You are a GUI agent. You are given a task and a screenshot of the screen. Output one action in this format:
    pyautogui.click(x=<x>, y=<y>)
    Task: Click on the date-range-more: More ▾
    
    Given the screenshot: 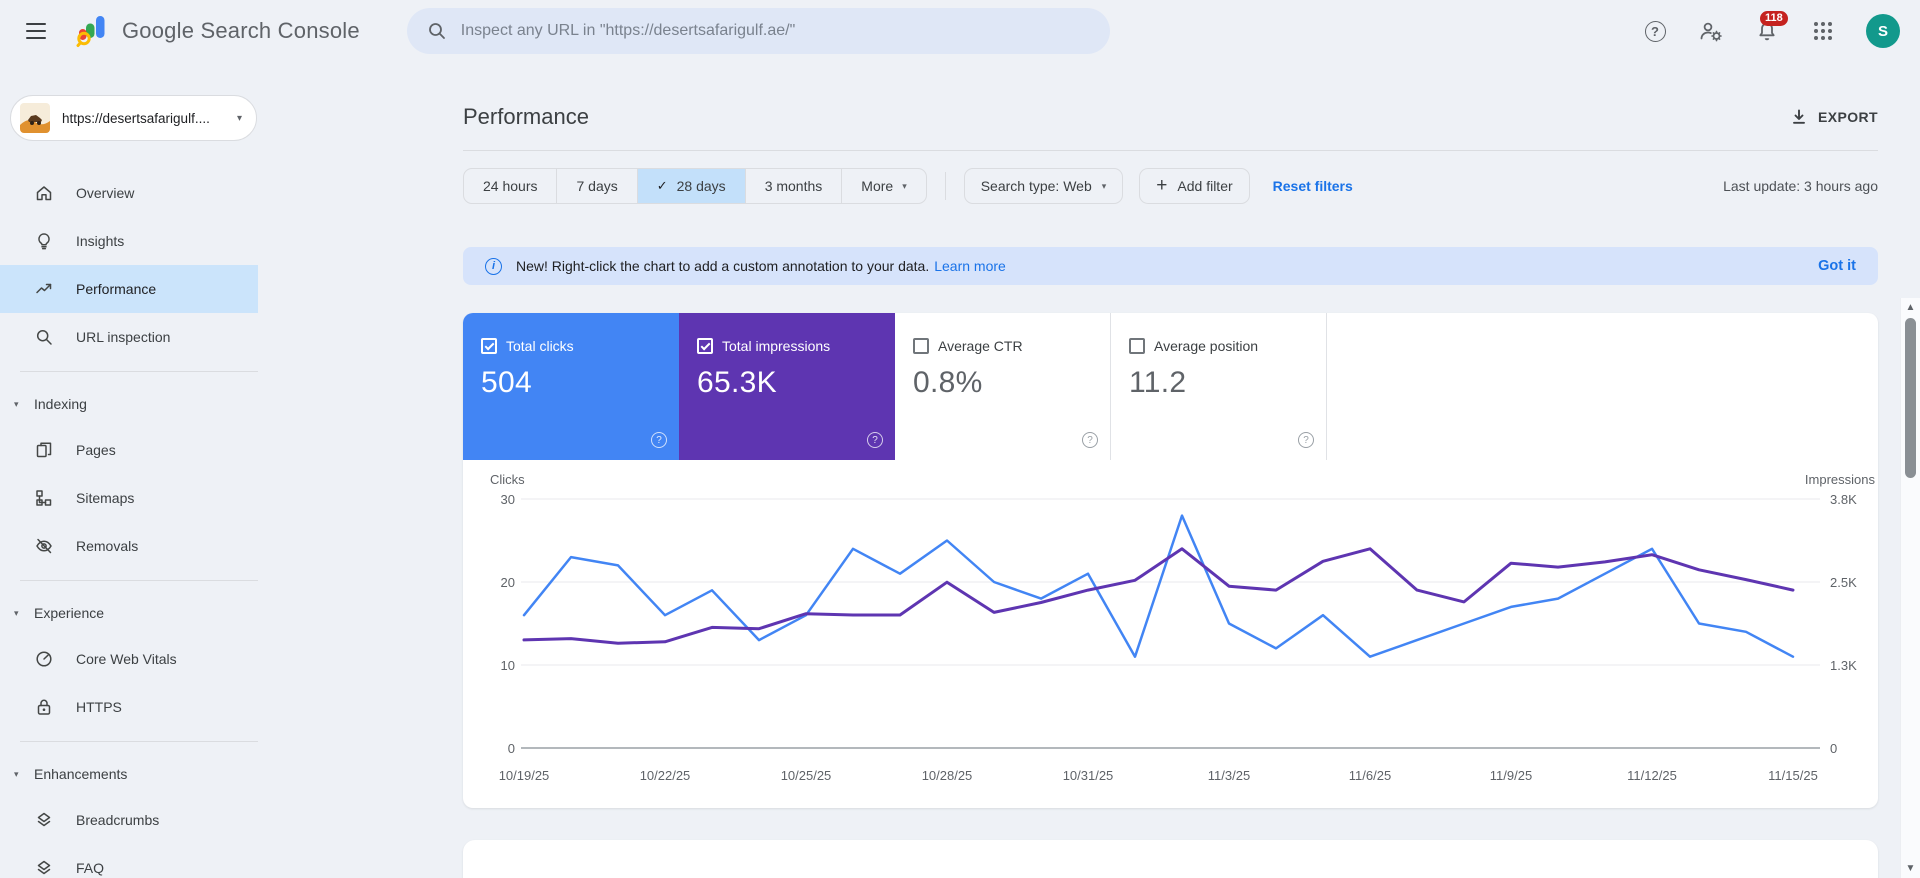 What is the action you would take?
    pyautogui.click(x=883, y=186)
    